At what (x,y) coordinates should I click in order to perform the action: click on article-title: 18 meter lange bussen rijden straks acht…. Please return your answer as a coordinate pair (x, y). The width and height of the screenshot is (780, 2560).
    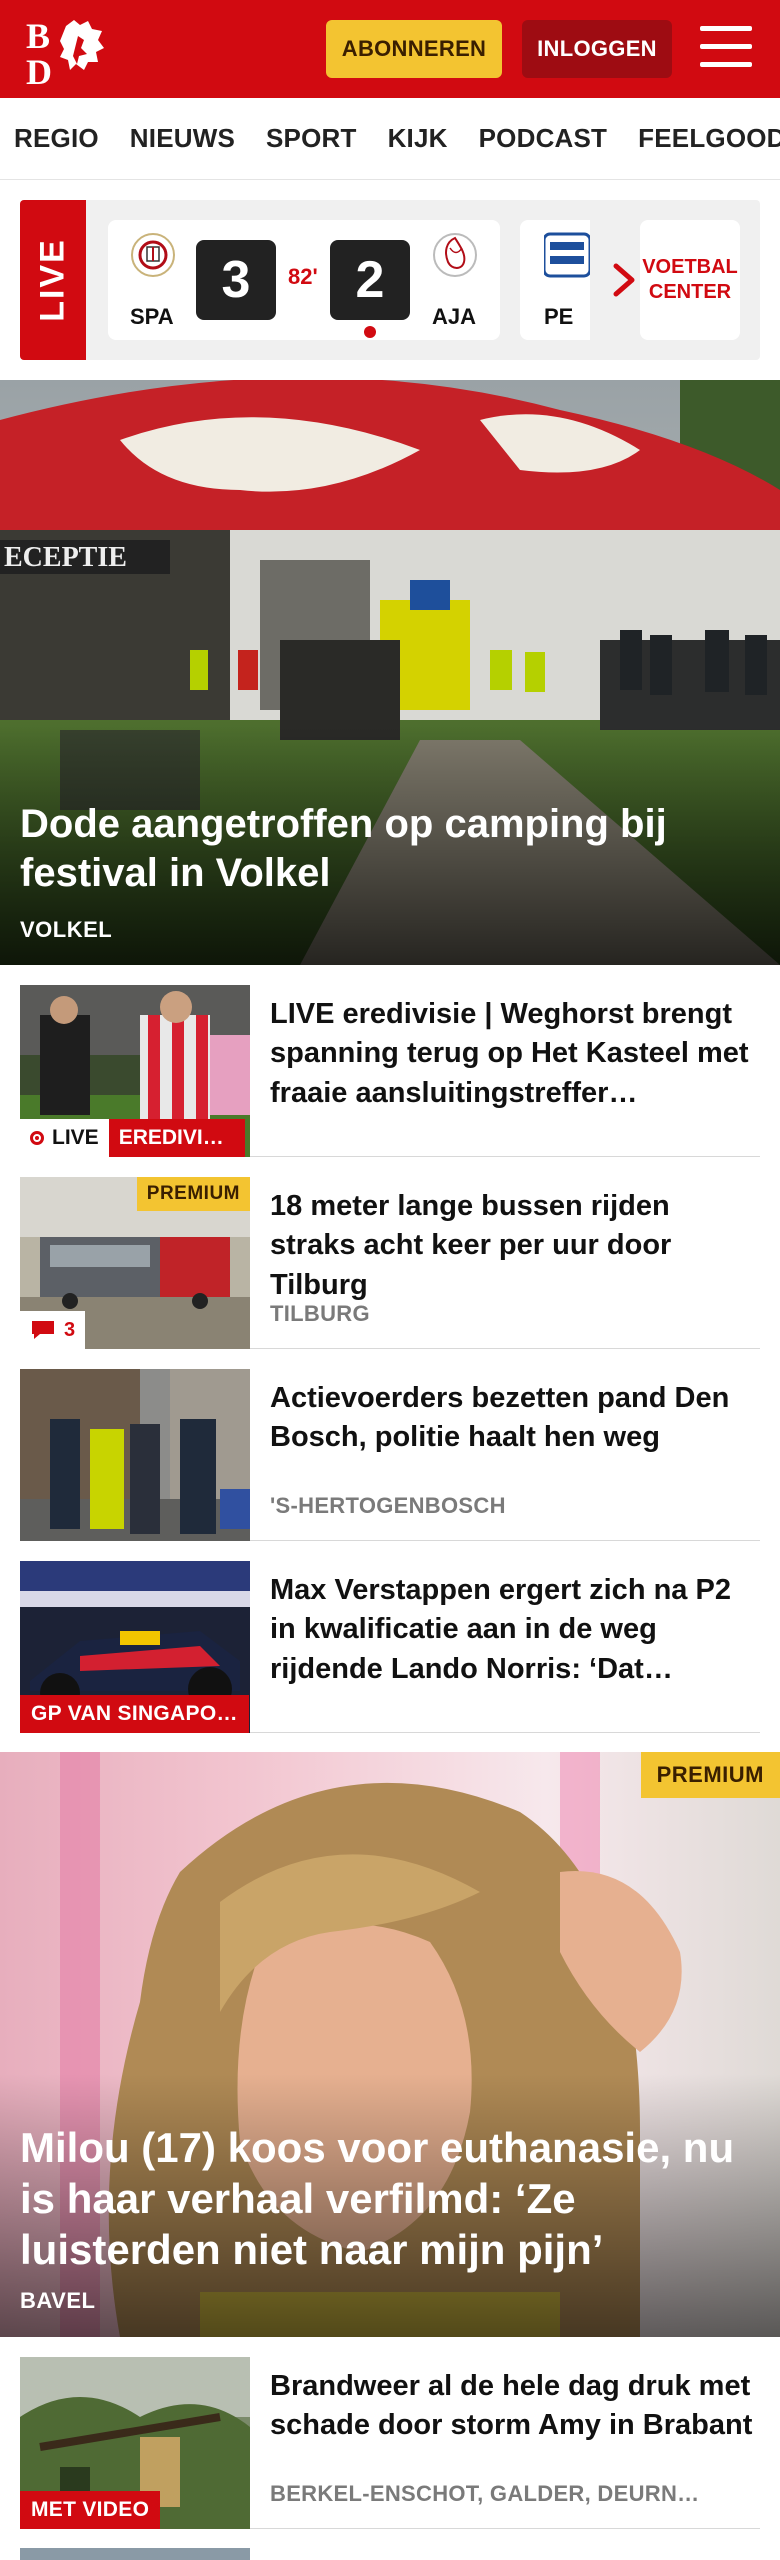
    Looking at the image, I should click on (515, 1246).